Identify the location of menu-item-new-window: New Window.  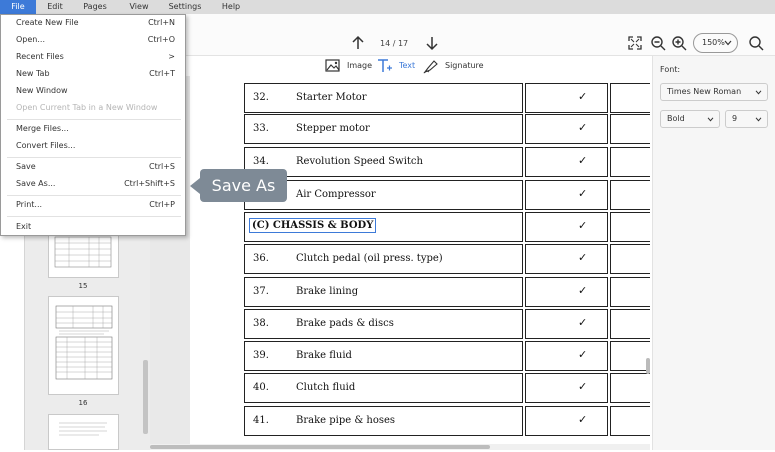
(42, 91).